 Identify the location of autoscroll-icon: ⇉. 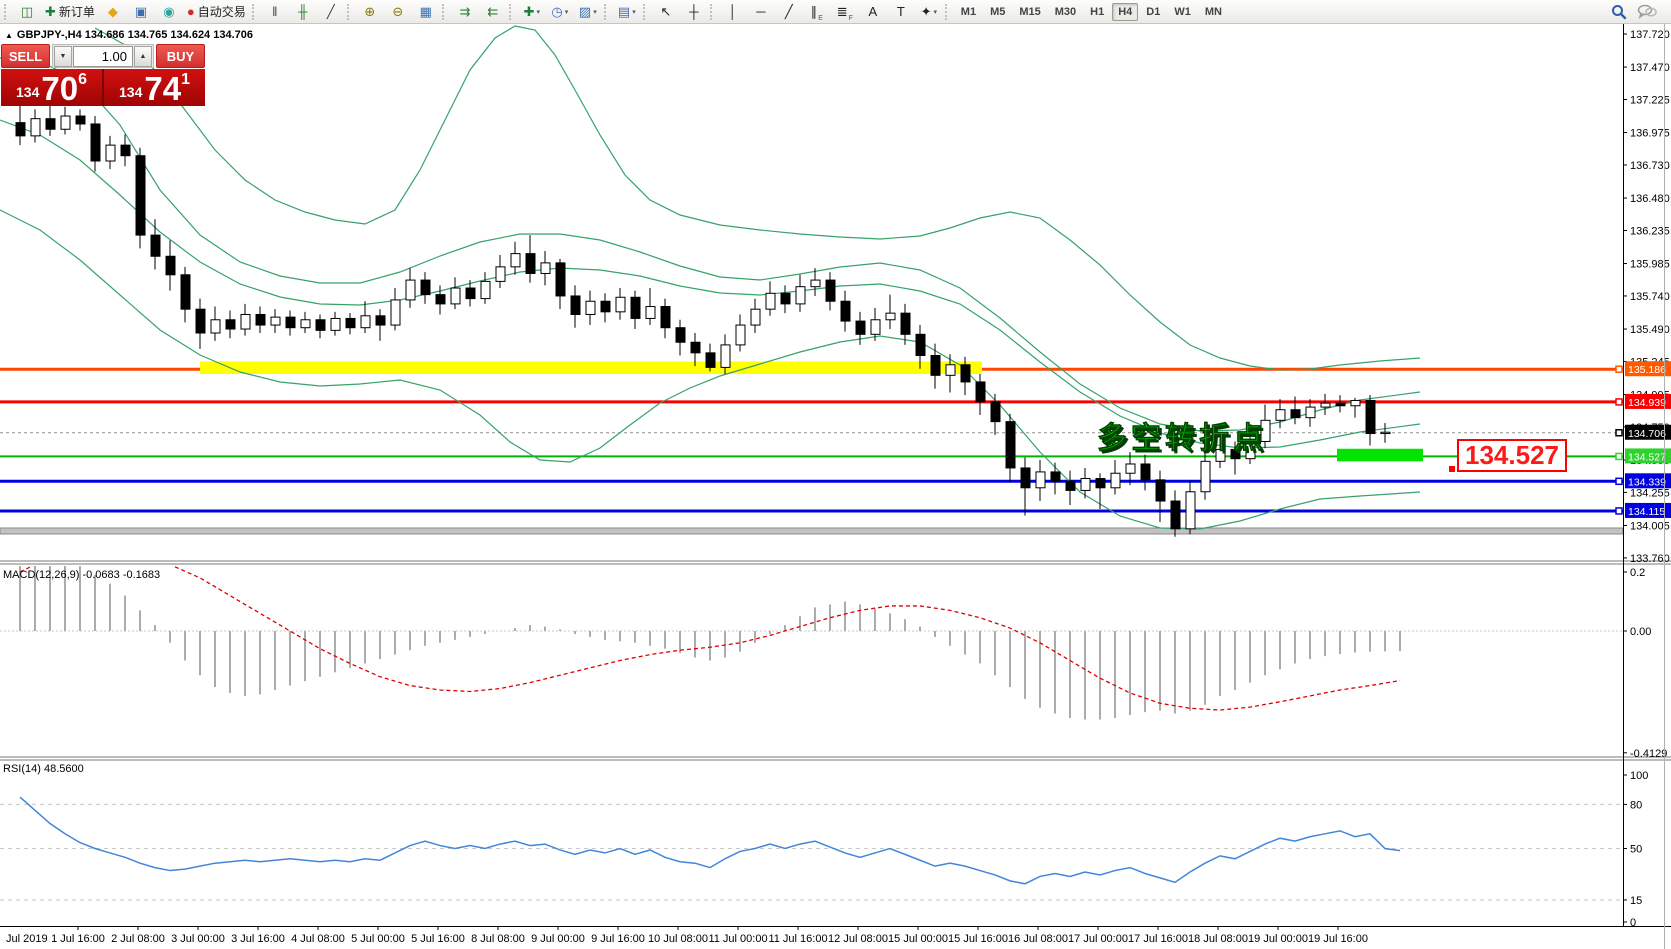
(465, 11).